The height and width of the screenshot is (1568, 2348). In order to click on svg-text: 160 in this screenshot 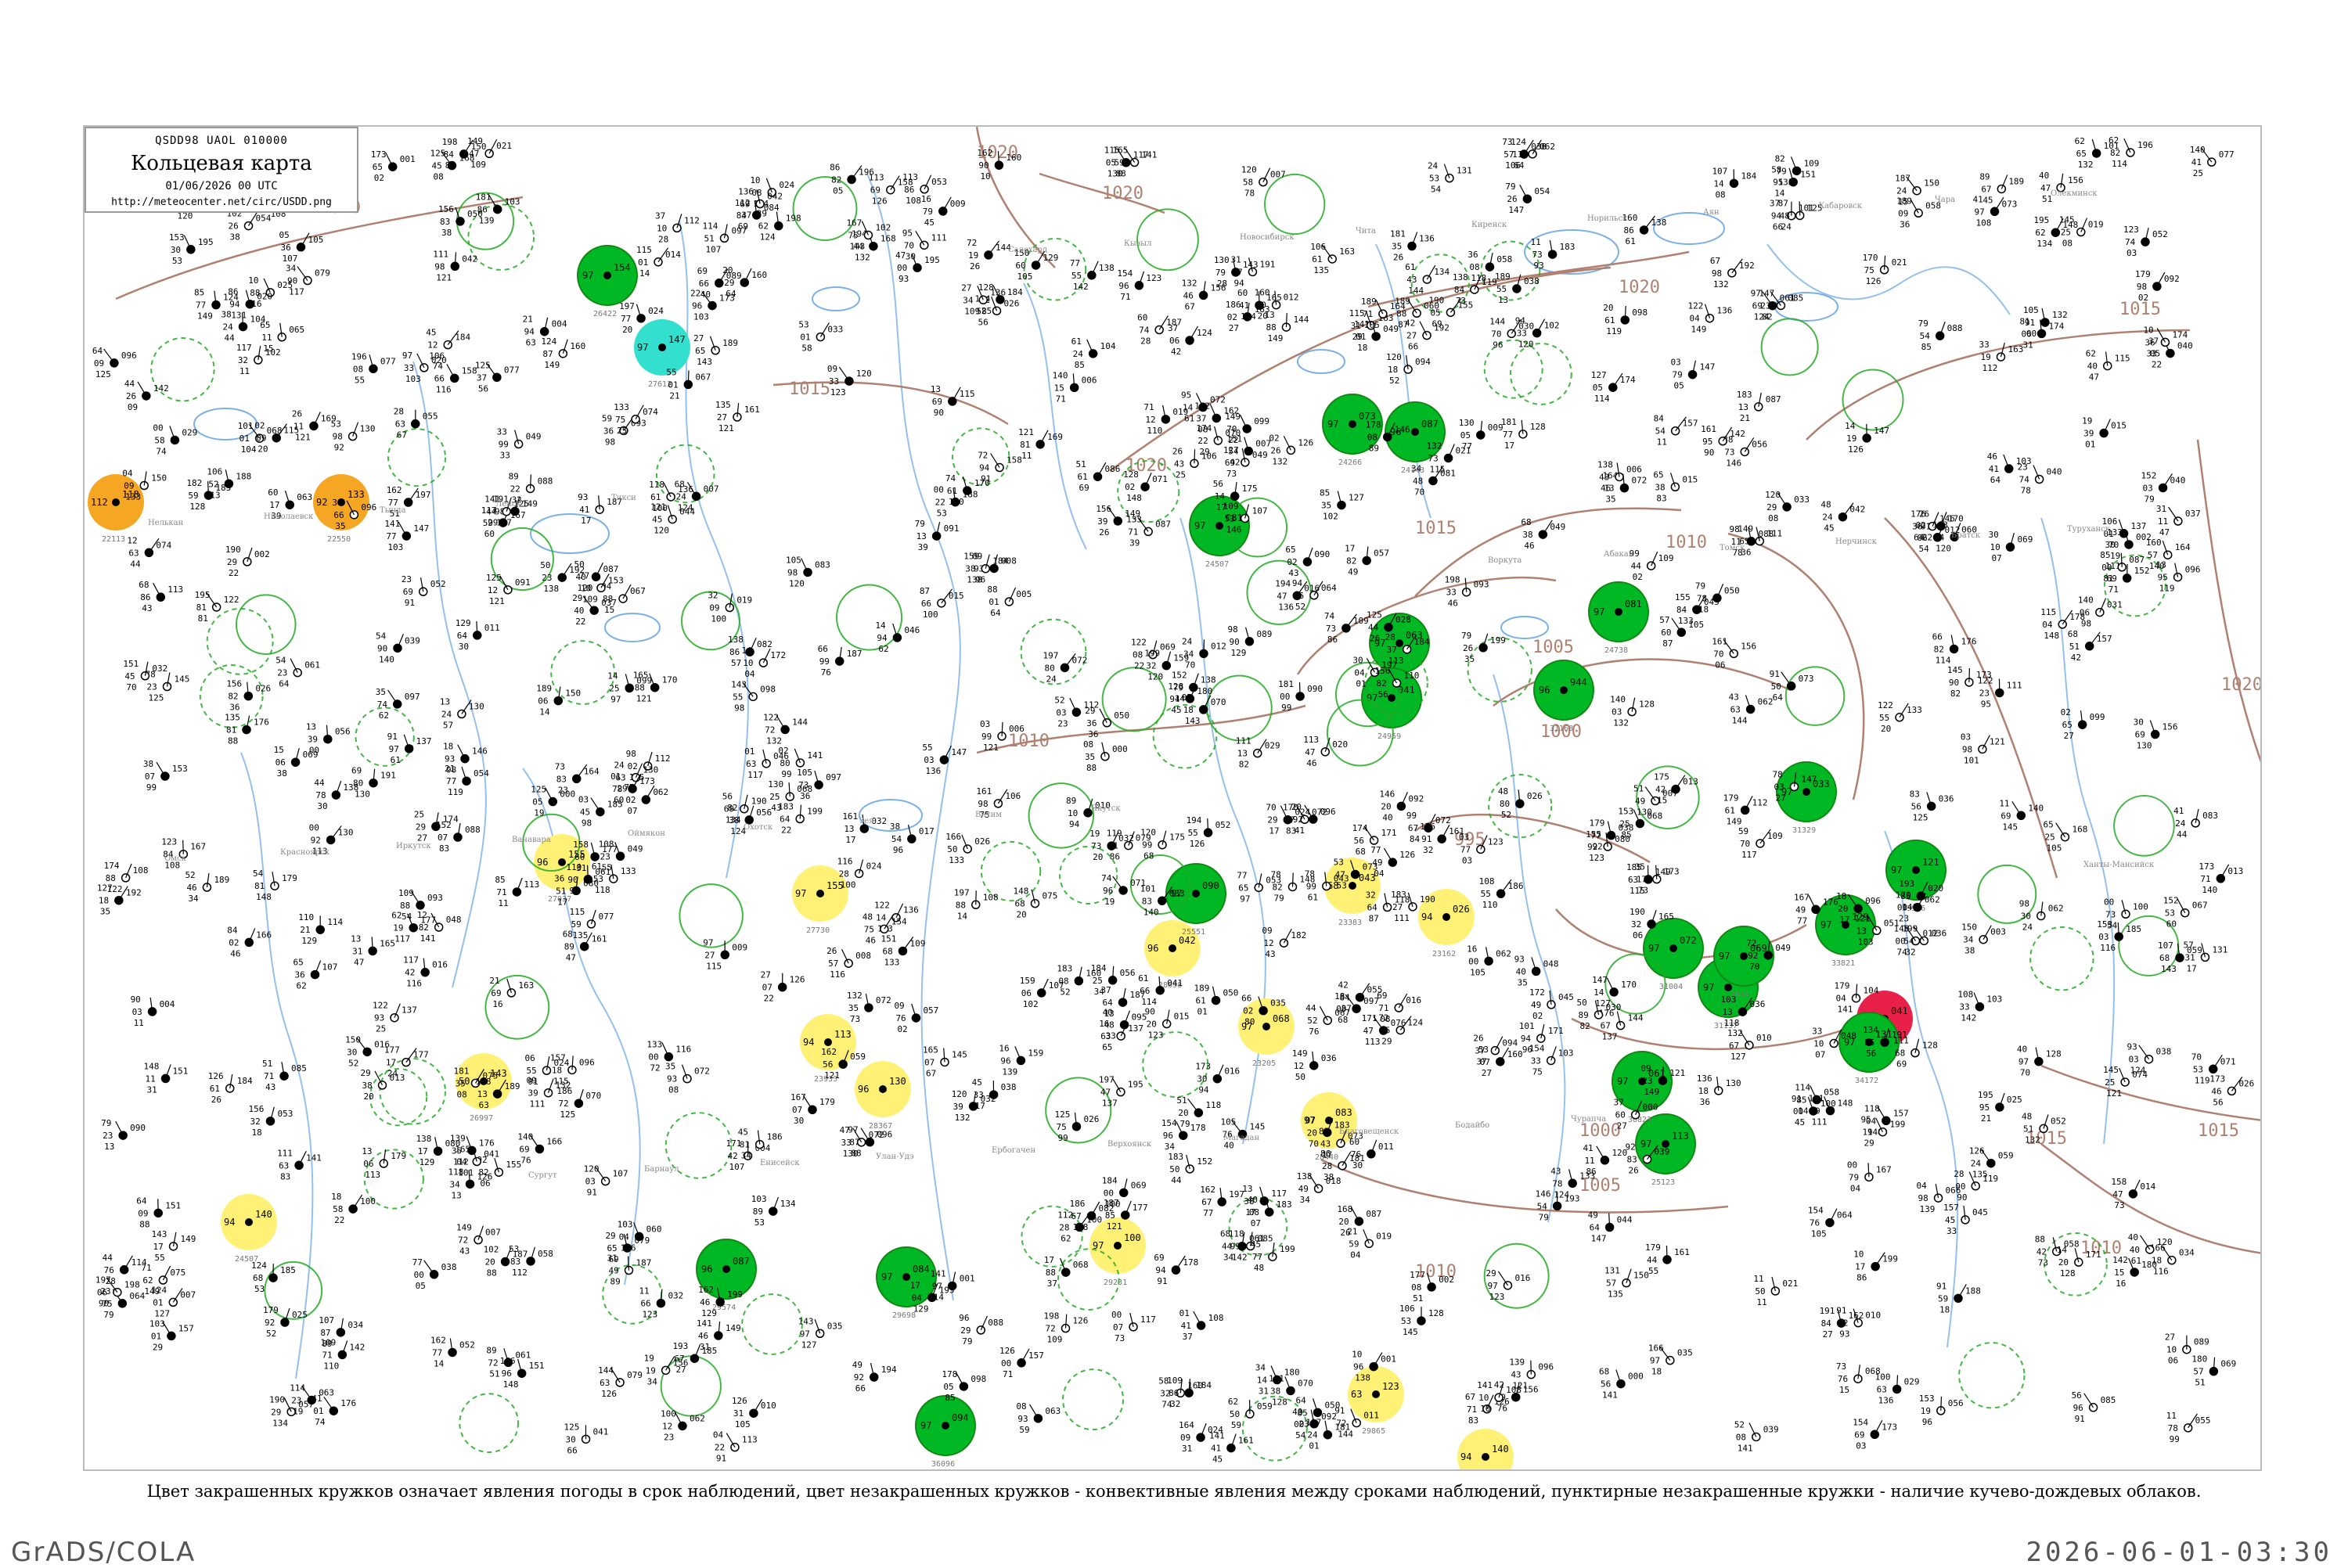, I will do `click(1262, 293)`.